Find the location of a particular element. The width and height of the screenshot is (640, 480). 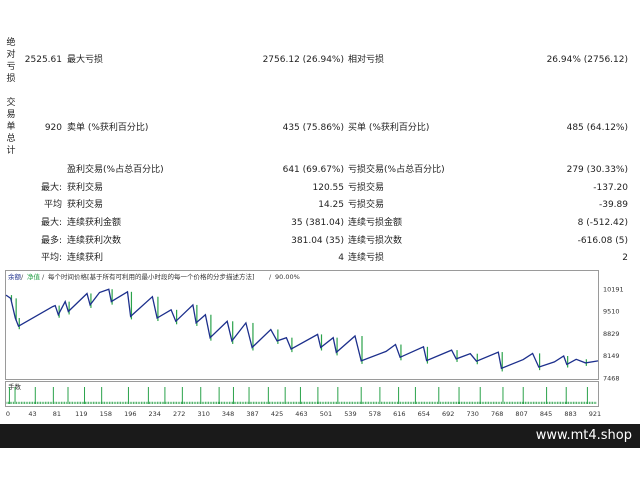

loss-trades-label: 亏损交易(%占总百分比) is located at coordinates (396, 170).